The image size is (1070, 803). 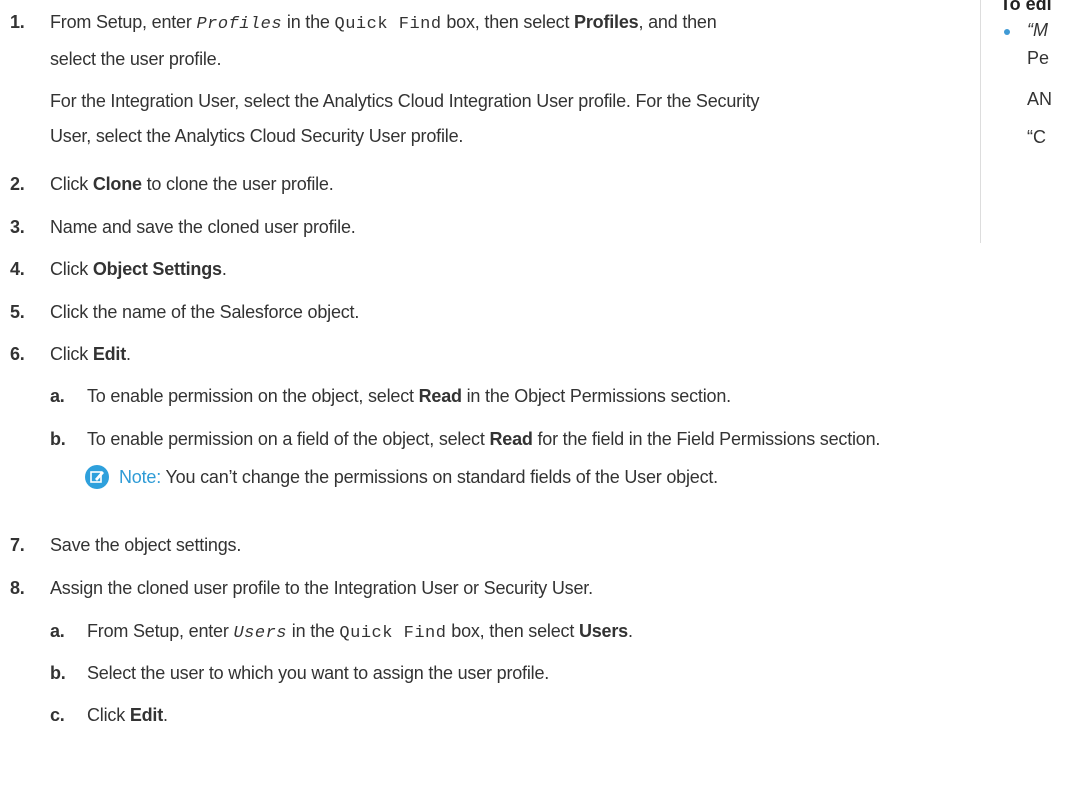 What do you see at coordinates (58, 673) in the screenshot?
I see `step-8b-letter: b.` at bounding box center [58, 673].